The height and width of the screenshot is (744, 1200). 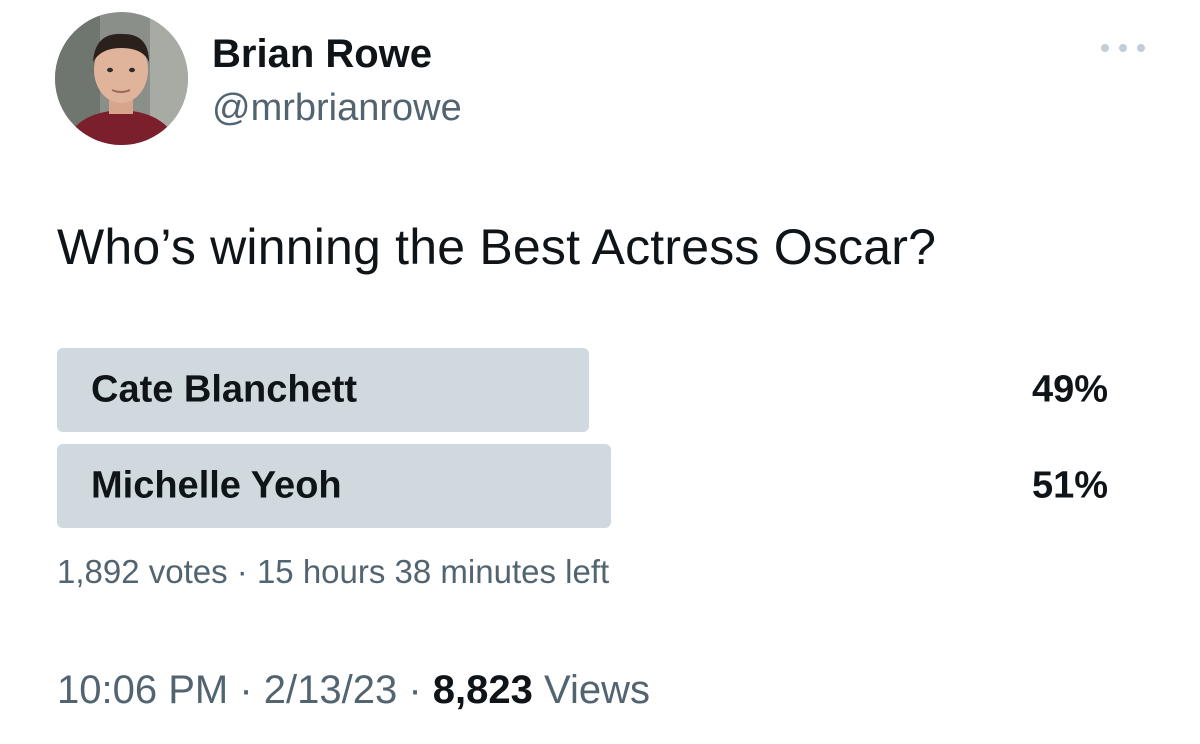 I want to click on poll-meta: 1,892 votes · 15 hours 38 minutes left, so click(x=333, y=572).